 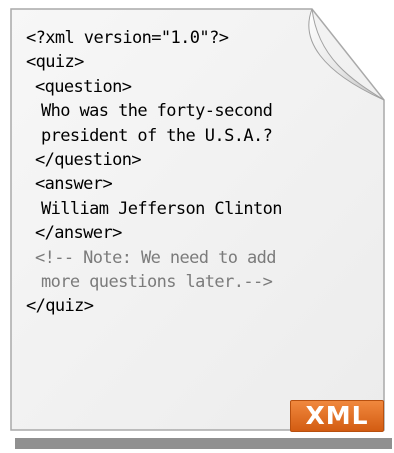 What do you see at coordinates (83, 86) in the screenshot?
I see `code-line: <question>` at bounding box center [83, 86].